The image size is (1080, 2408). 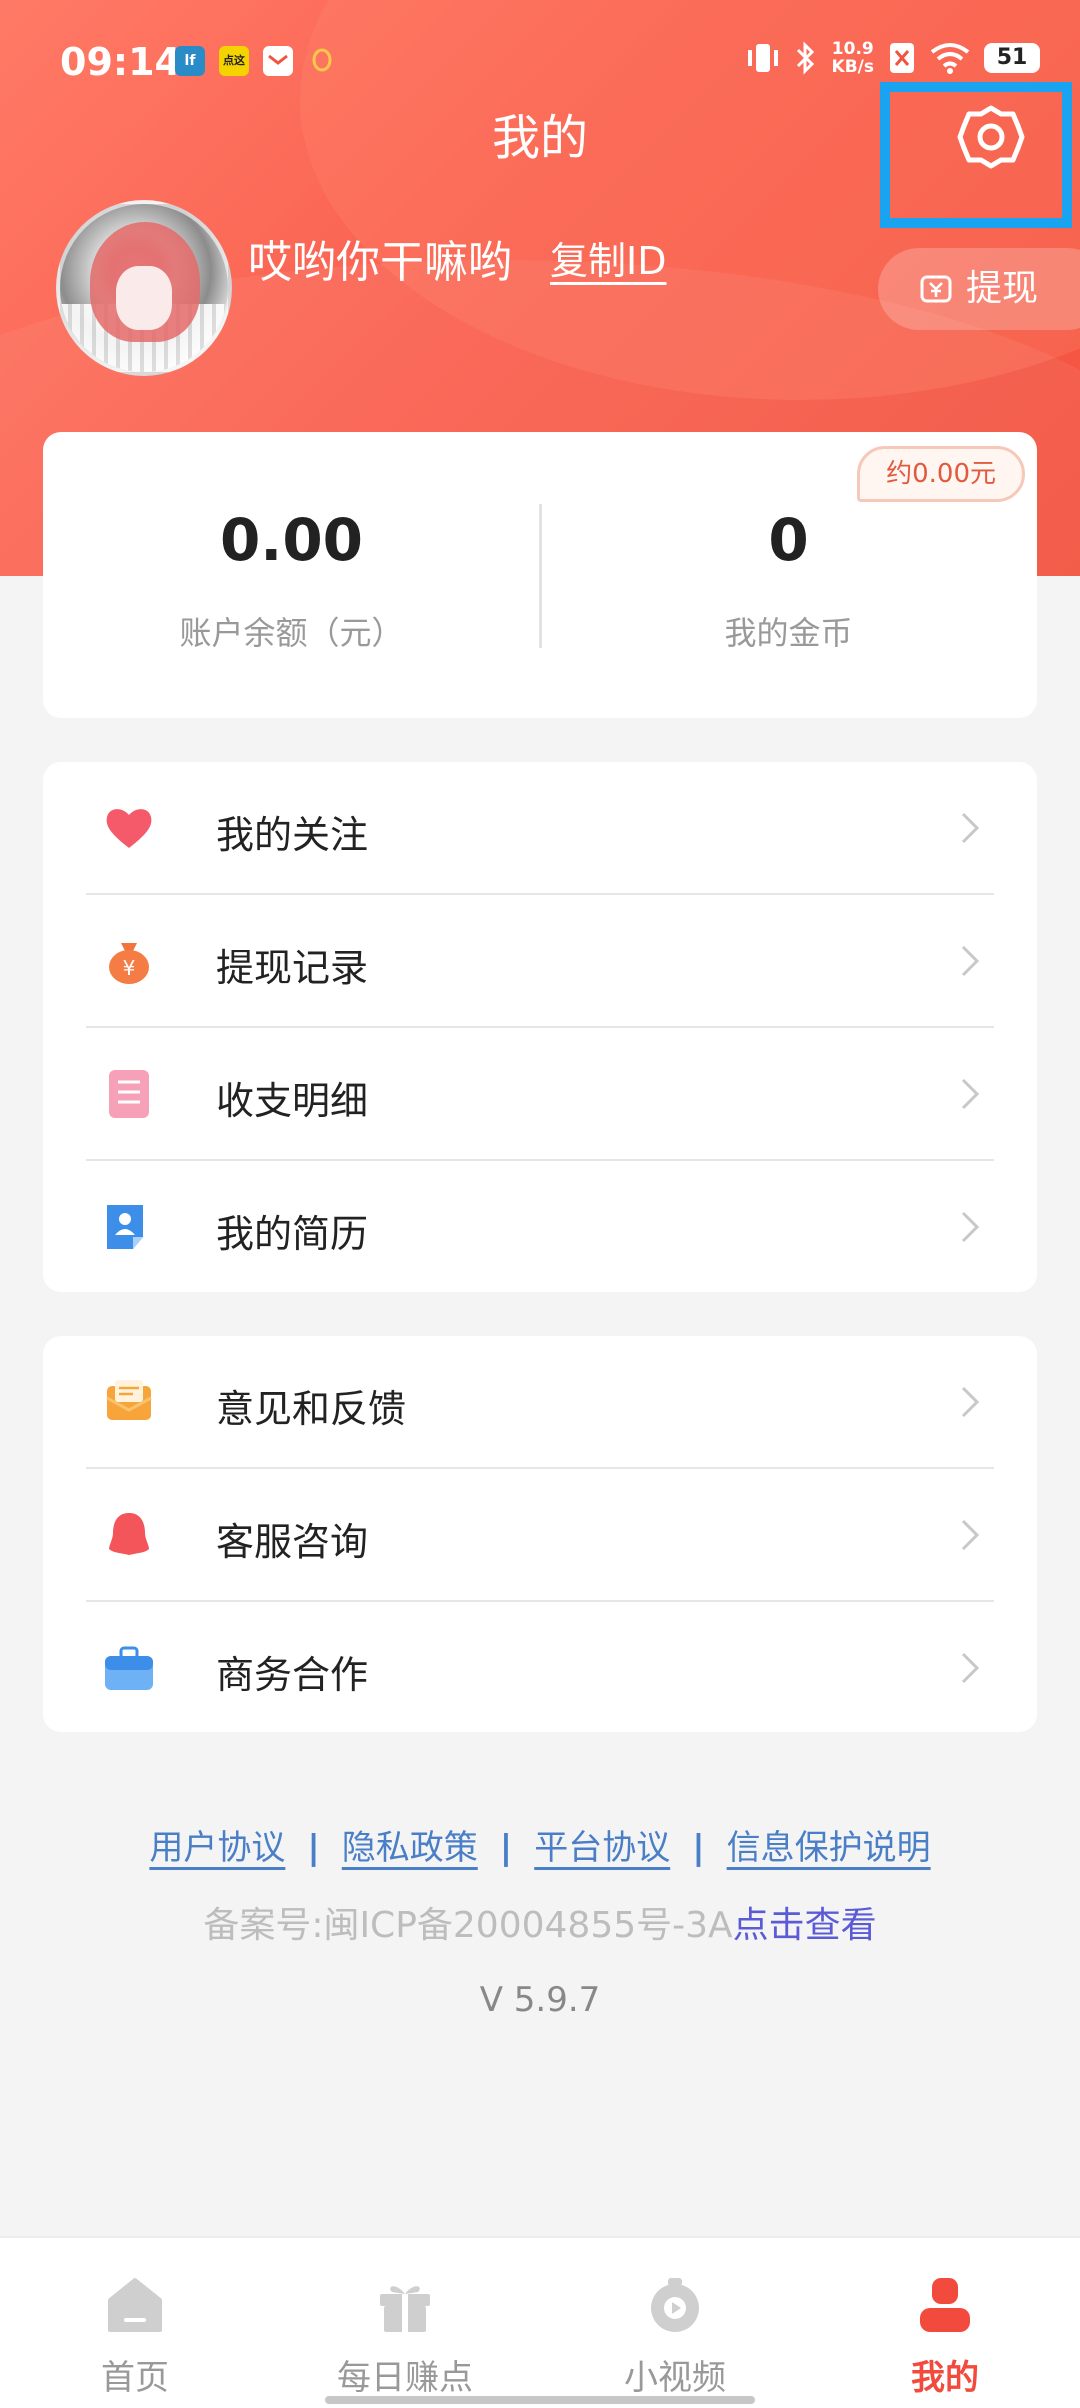 I want to click on username: 哎哟你干嘛哟, so click(x=380, y=262).